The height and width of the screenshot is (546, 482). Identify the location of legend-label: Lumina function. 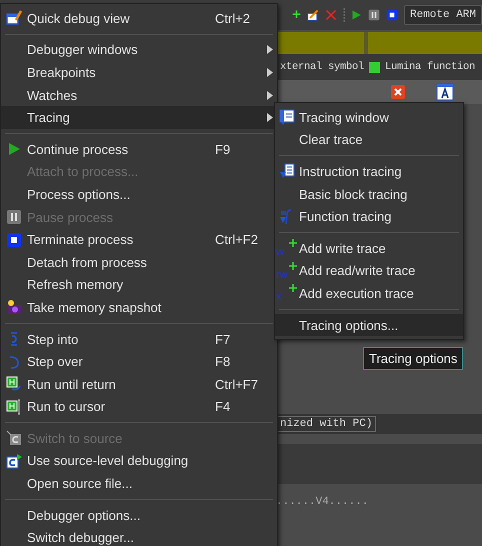
(430, 67).